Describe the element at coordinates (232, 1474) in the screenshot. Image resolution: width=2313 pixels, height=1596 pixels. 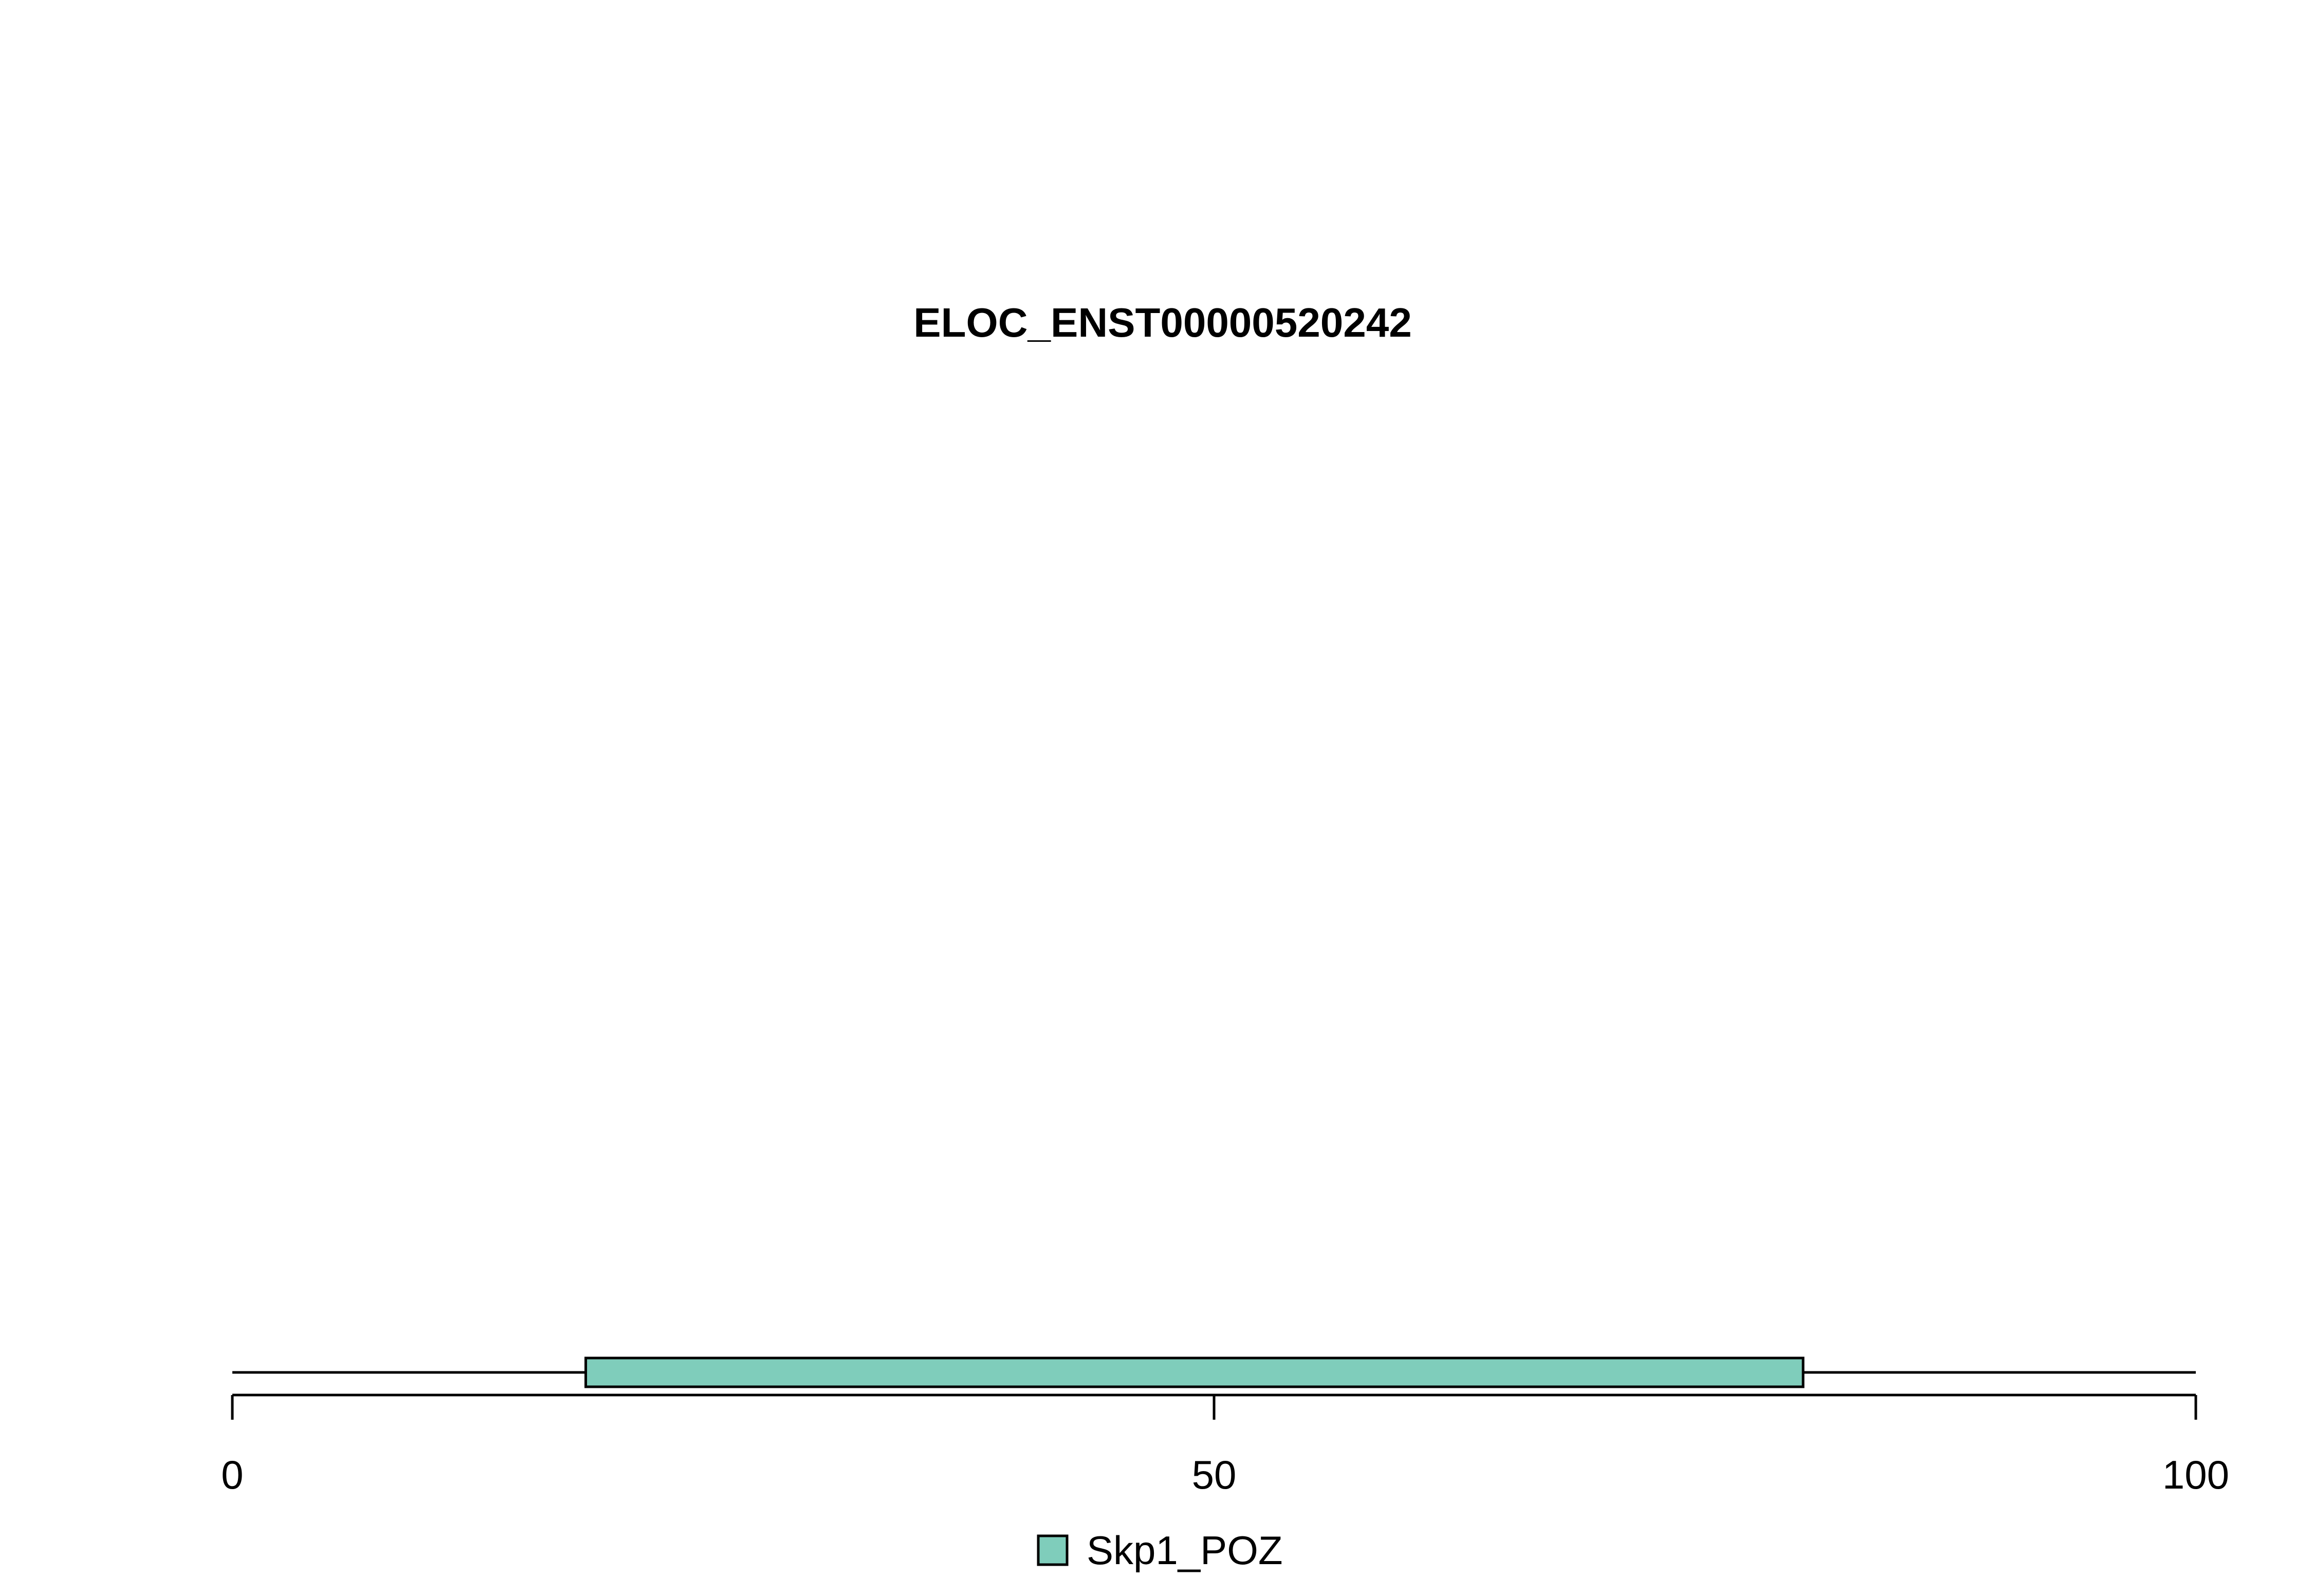
I see `x-tick-label-0: 0` at that location.